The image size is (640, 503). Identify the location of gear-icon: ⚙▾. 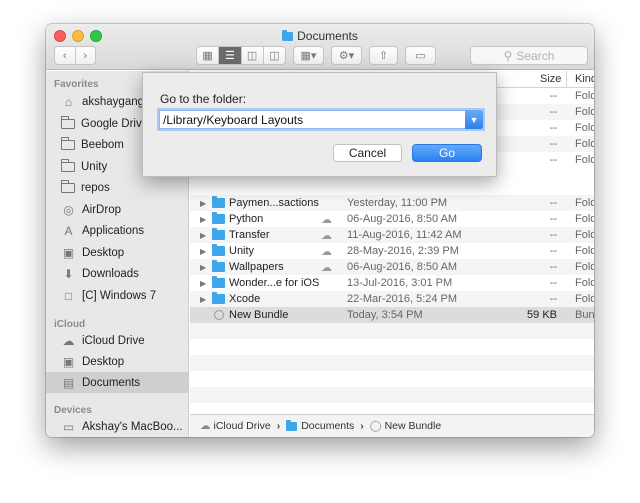
(346, 56).